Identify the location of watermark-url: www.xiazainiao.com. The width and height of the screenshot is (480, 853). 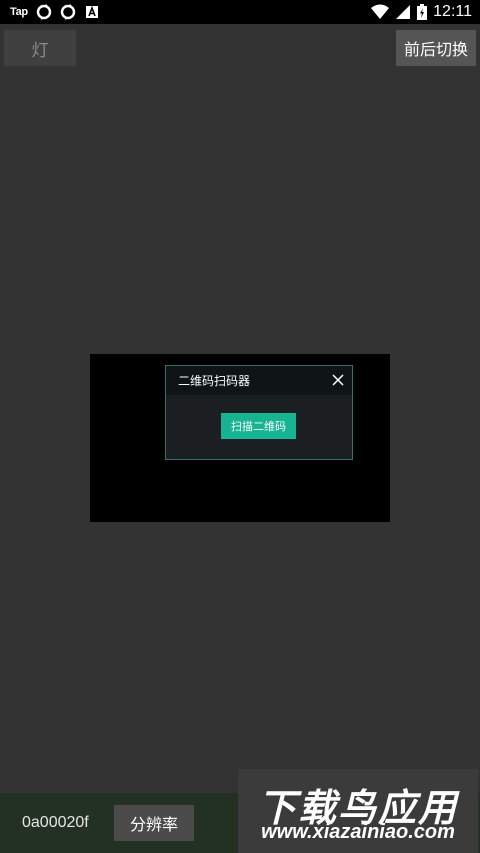
(358, 832).